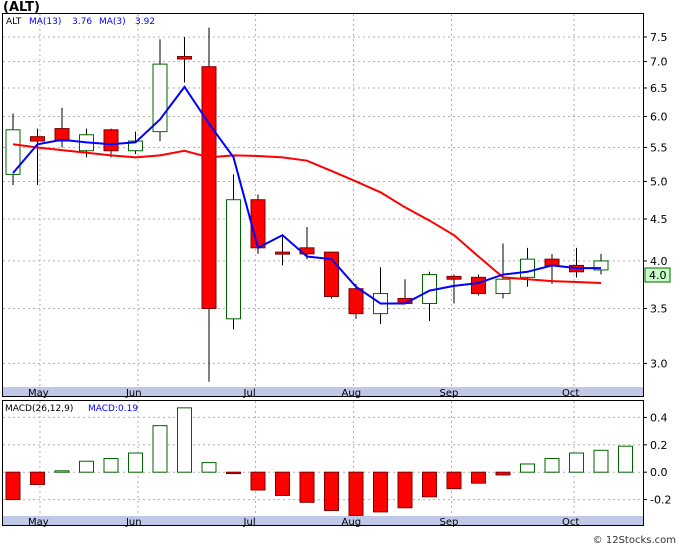  Describe the element at coordinates (145, 22) in the screenshot. I see `legend-ma3-value: 3.92` at that location.